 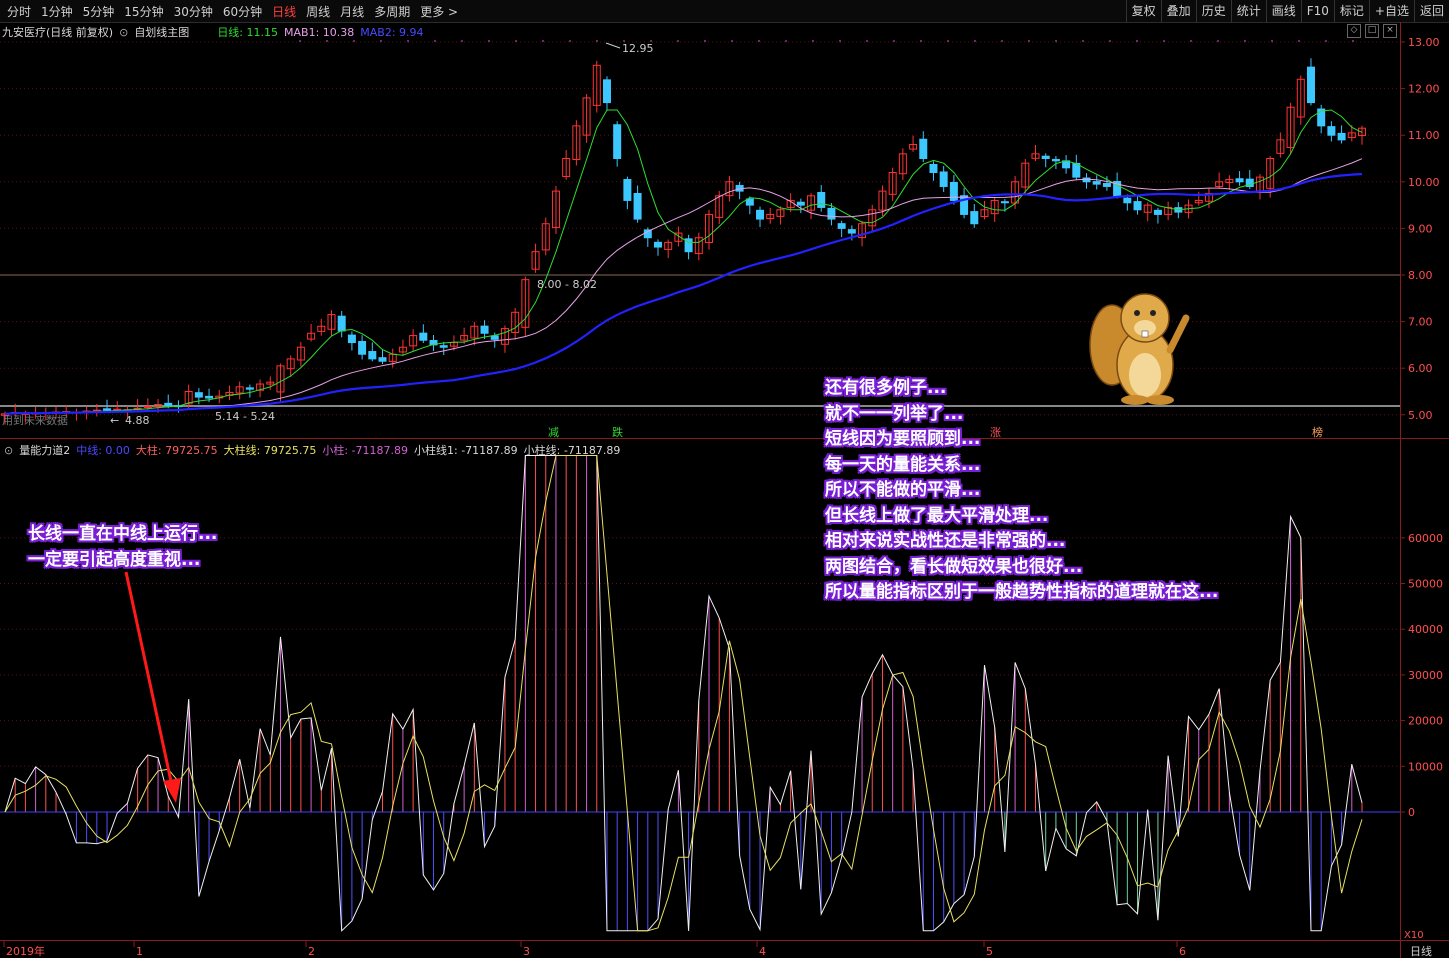 What do you see at coordinates (1178, 334) in the screenshot?
I see `squirrel-arm` at bounding box center [1178, 334].